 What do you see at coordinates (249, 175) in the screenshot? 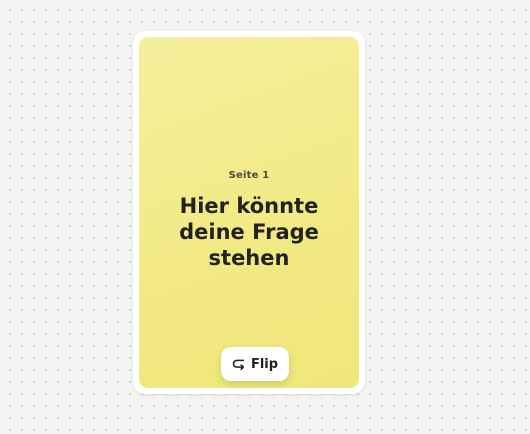
I see `page-label: Seite 1` at bounding box center [249, 175].